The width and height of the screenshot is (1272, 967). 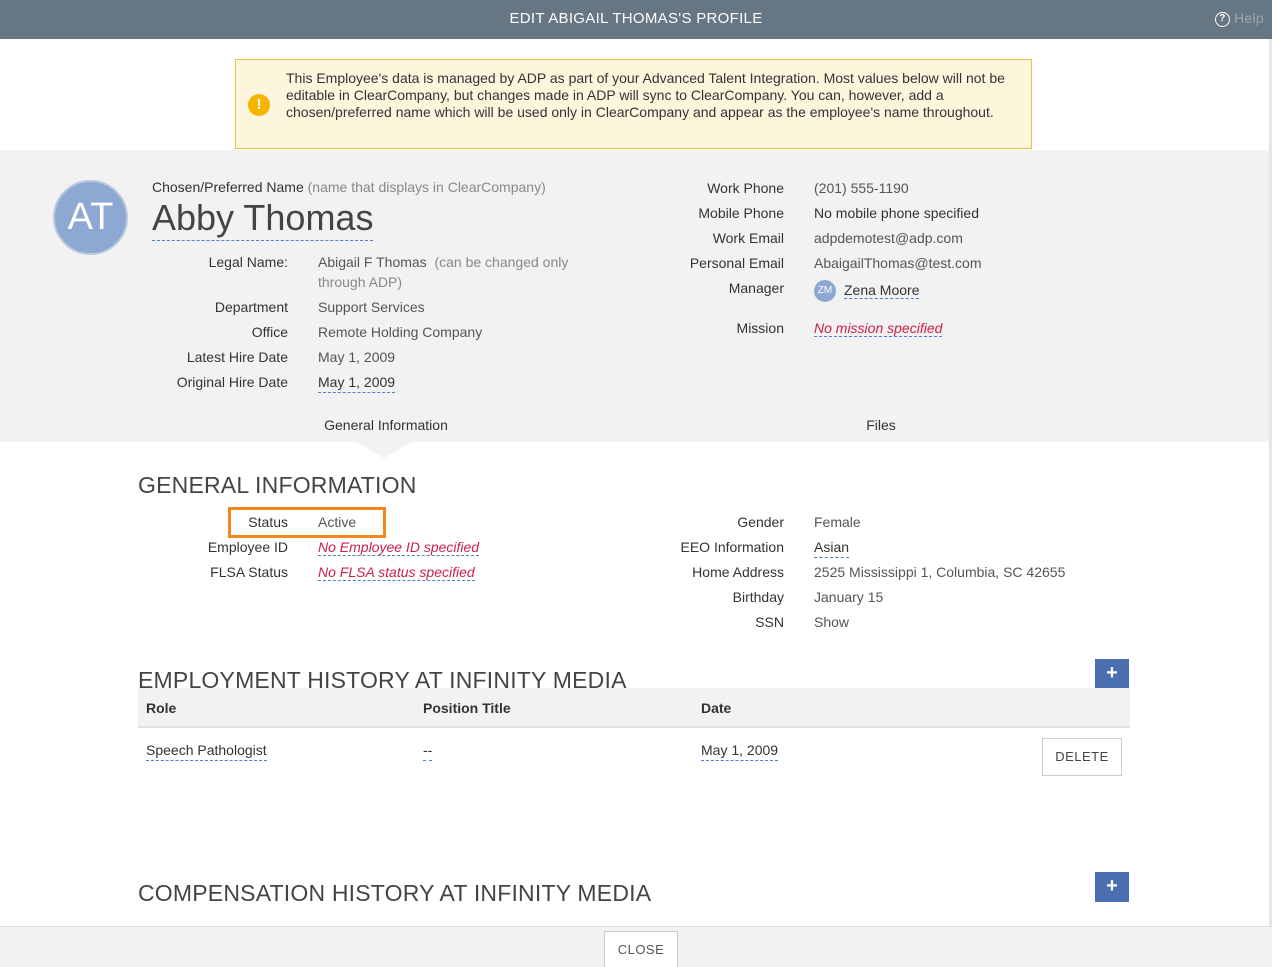 What do you see at coordinates (396, 572) in the screenshot?
I see `flsa-status-value: No FLSA status specified` at bounding box center [396, 572].